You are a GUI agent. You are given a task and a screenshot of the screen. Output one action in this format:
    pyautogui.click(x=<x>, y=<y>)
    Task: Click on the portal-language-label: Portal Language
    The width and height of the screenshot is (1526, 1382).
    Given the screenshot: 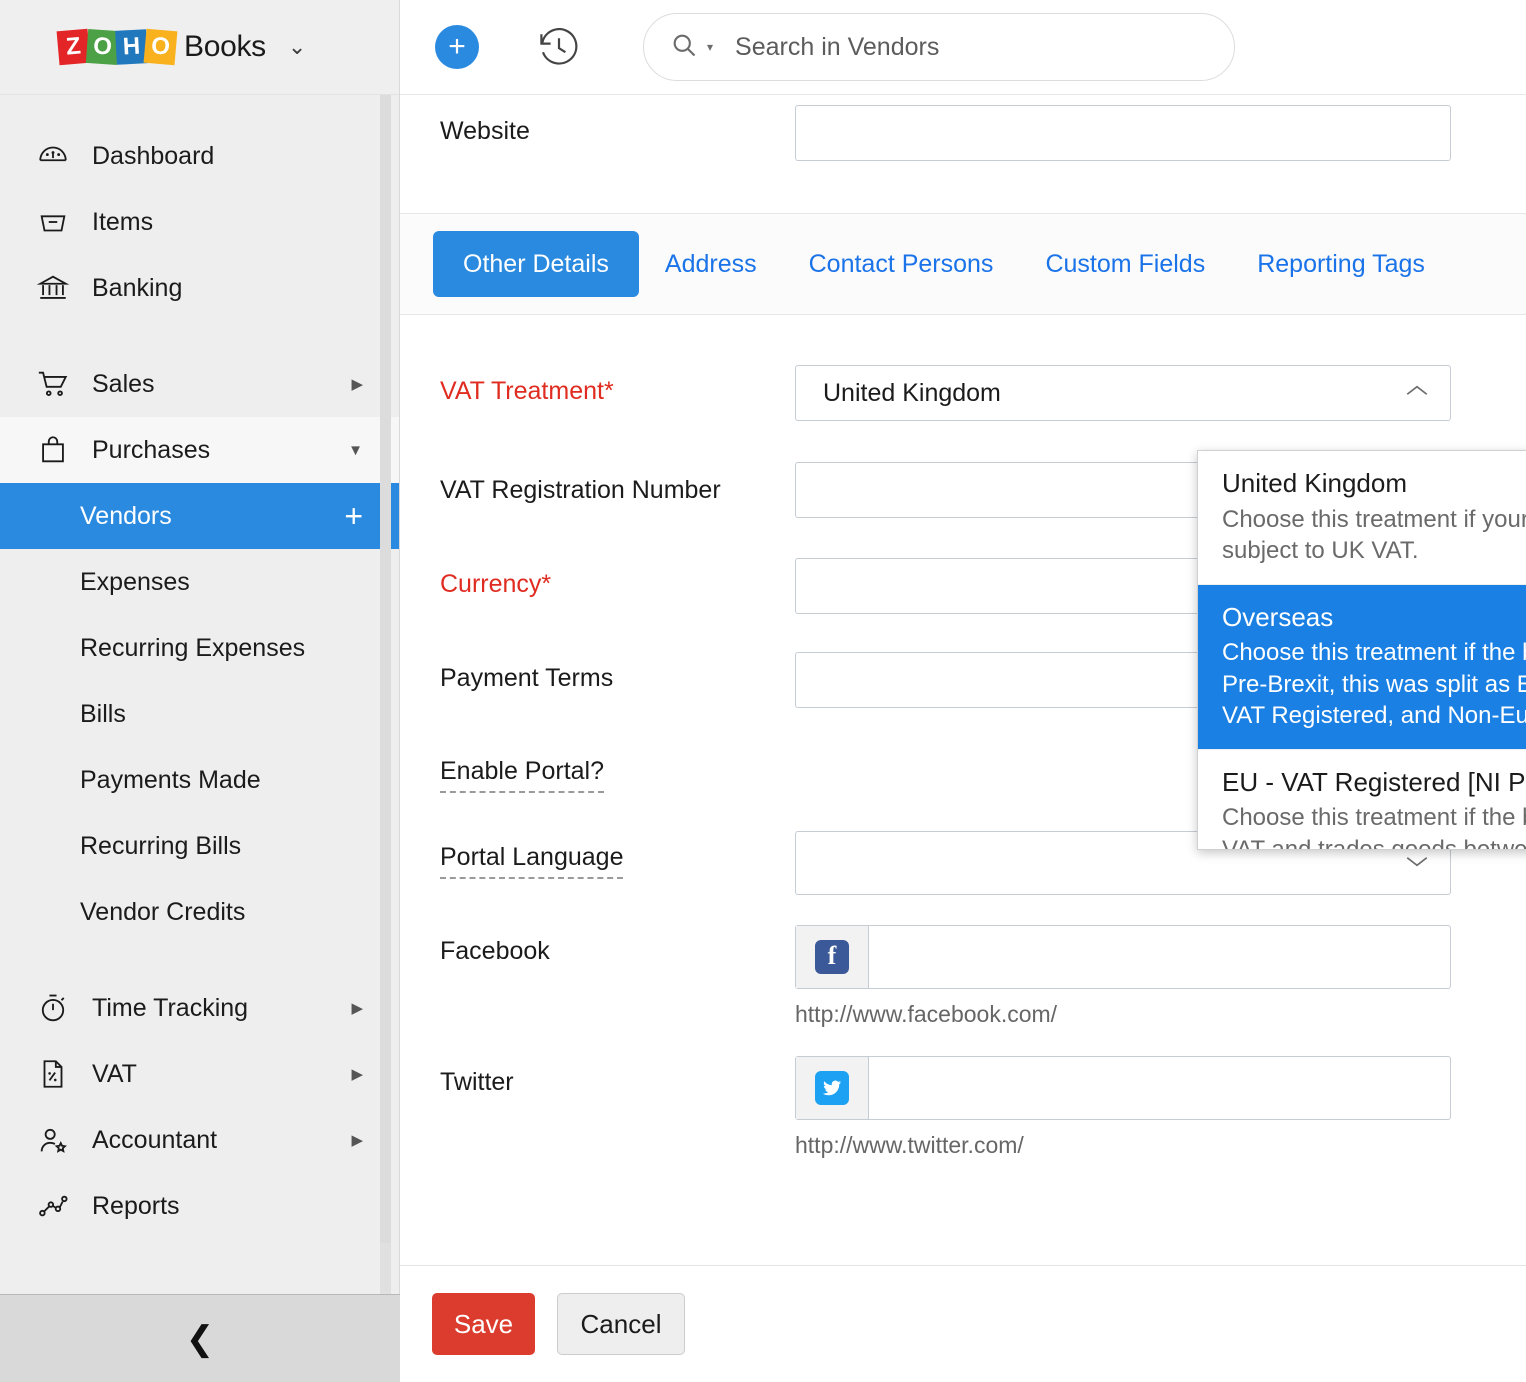 What is the action you would take?
    pyautogui.click(x=532, y=861)
    